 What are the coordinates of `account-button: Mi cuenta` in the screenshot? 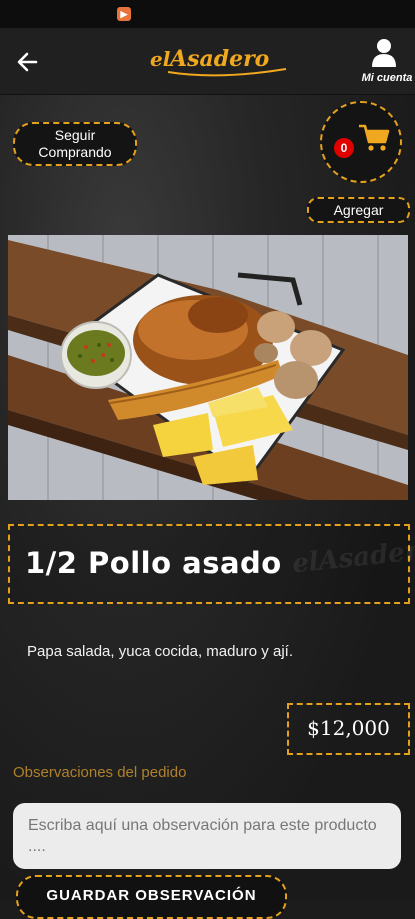 It's located at (383, 63).